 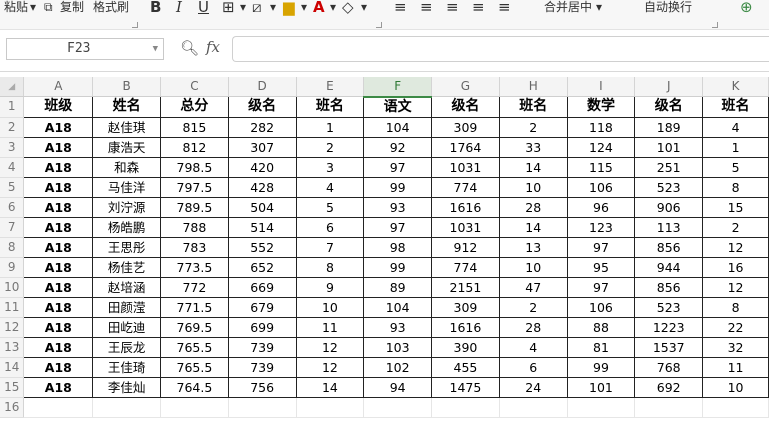 What do you see at coordinates (601, 267) in the screenshot?
I see `table-cell: 95` at bounding box center [601, 267].